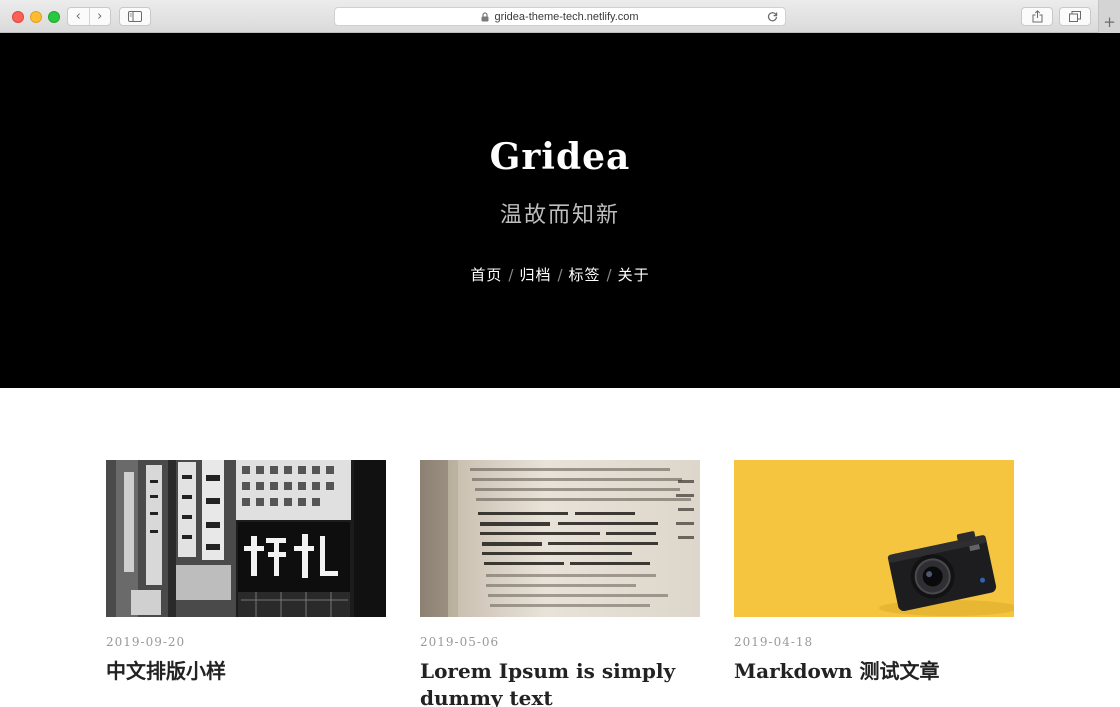 Image resolution: width=1120 pixels, height=707 pixels. Describe the element at coordinates (485, 16) in the screenshot. I see `lock-icon` at that location.